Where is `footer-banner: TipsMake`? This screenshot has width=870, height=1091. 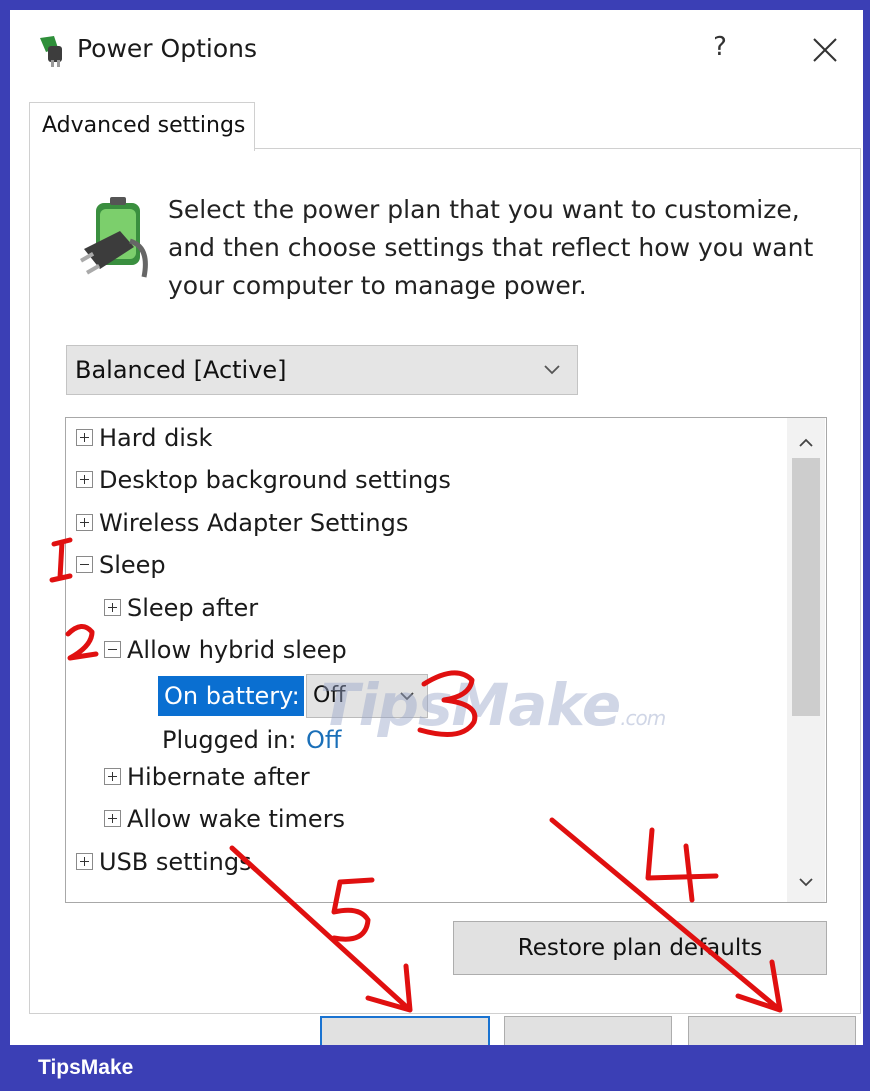
footer-banner: TipsMake is located at coordinates (435, 1068).